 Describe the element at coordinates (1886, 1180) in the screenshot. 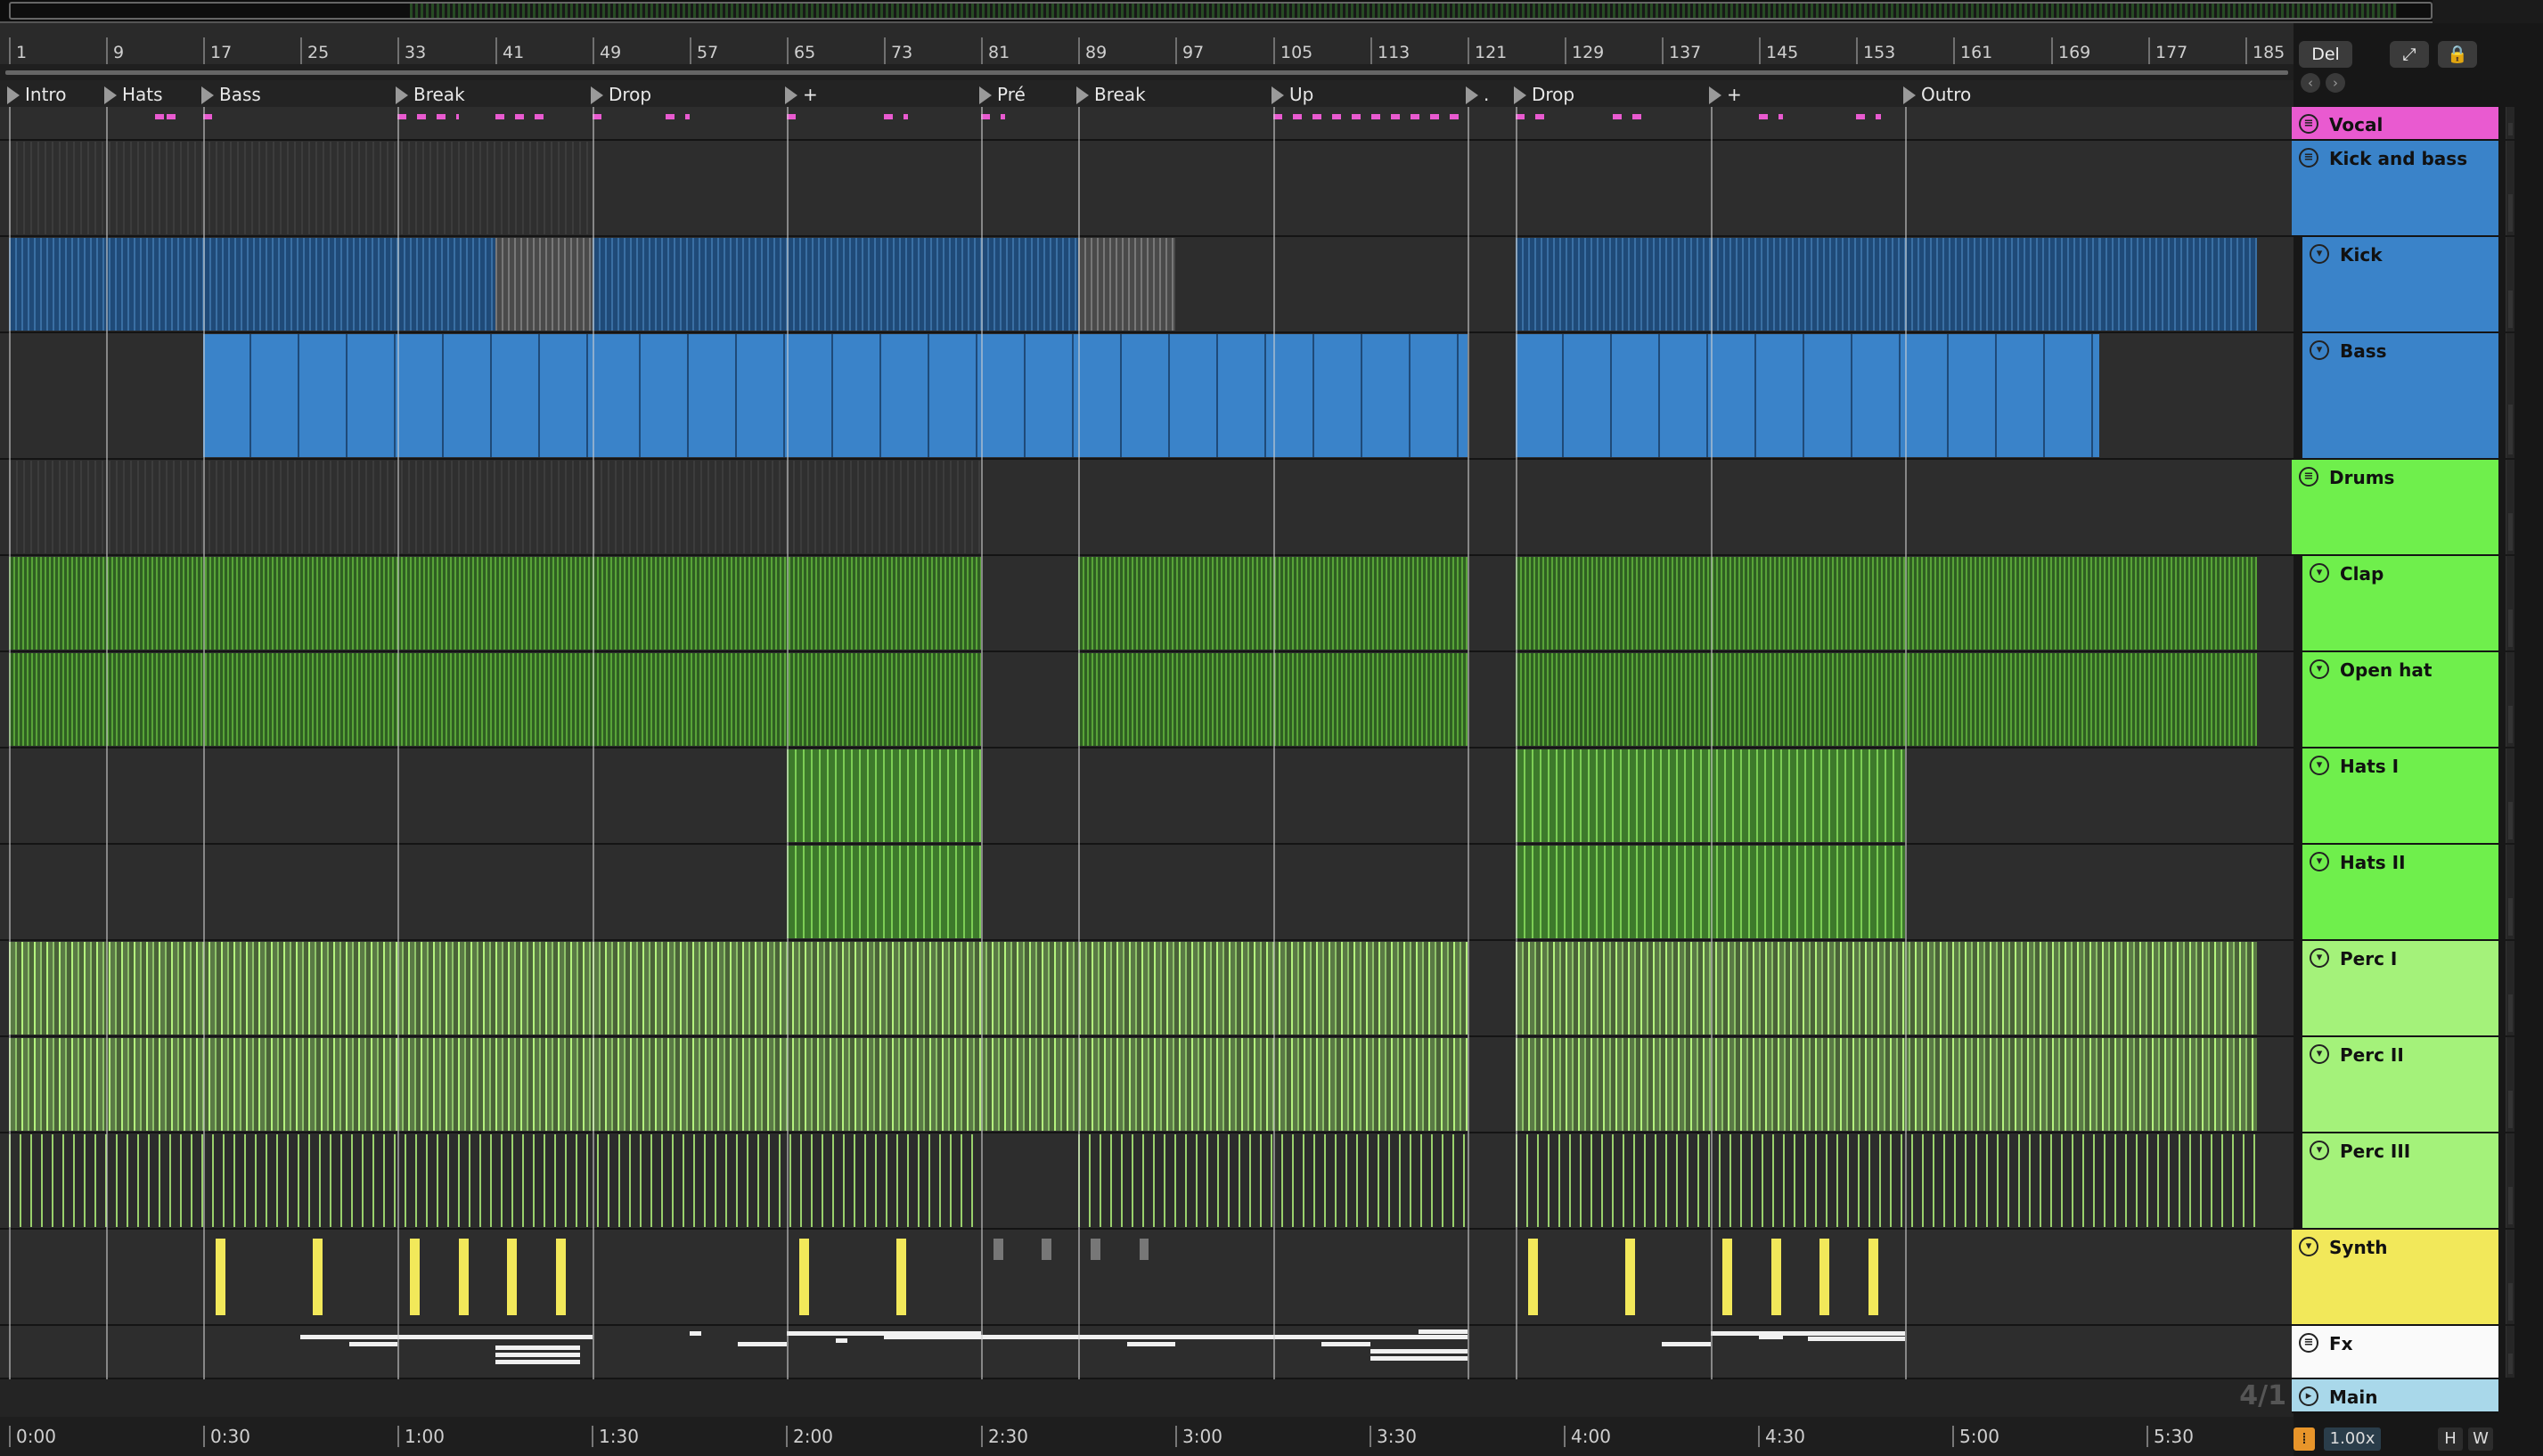

I see `perc-iii-clip` at that location.